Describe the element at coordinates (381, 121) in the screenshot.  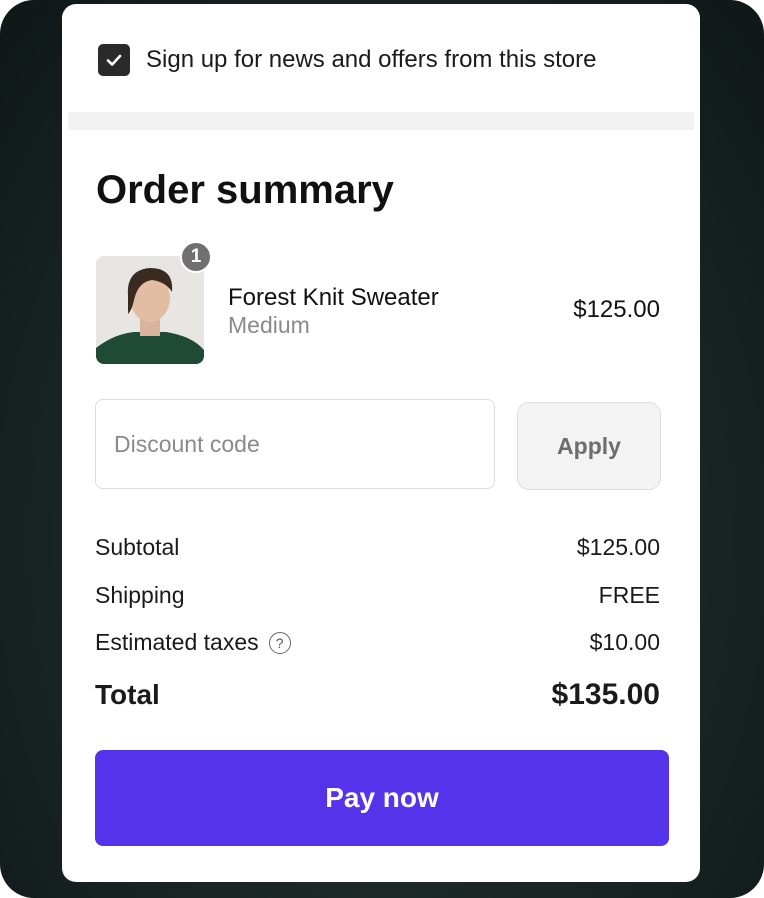
I see `section-divider` at that location.